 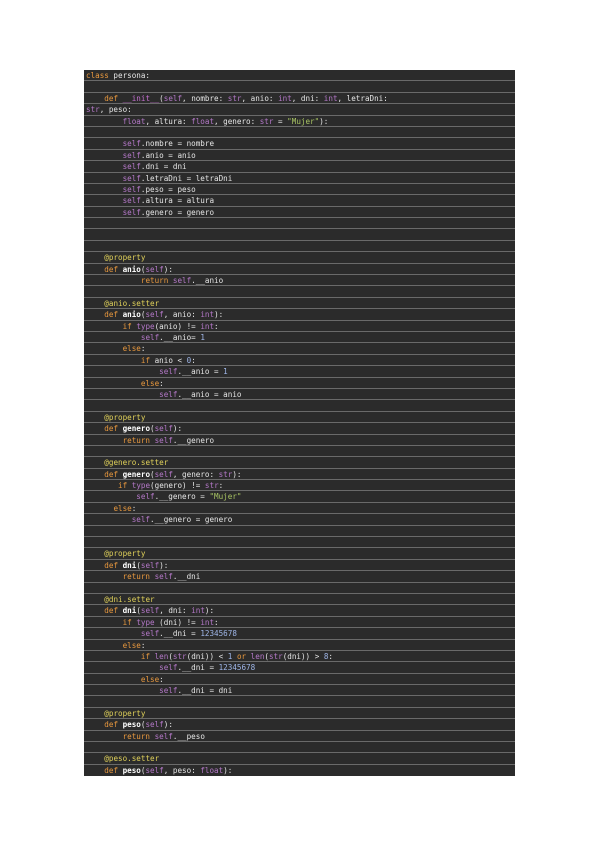 I want to click on code-token: .__genero, so click(x=193, y=440).